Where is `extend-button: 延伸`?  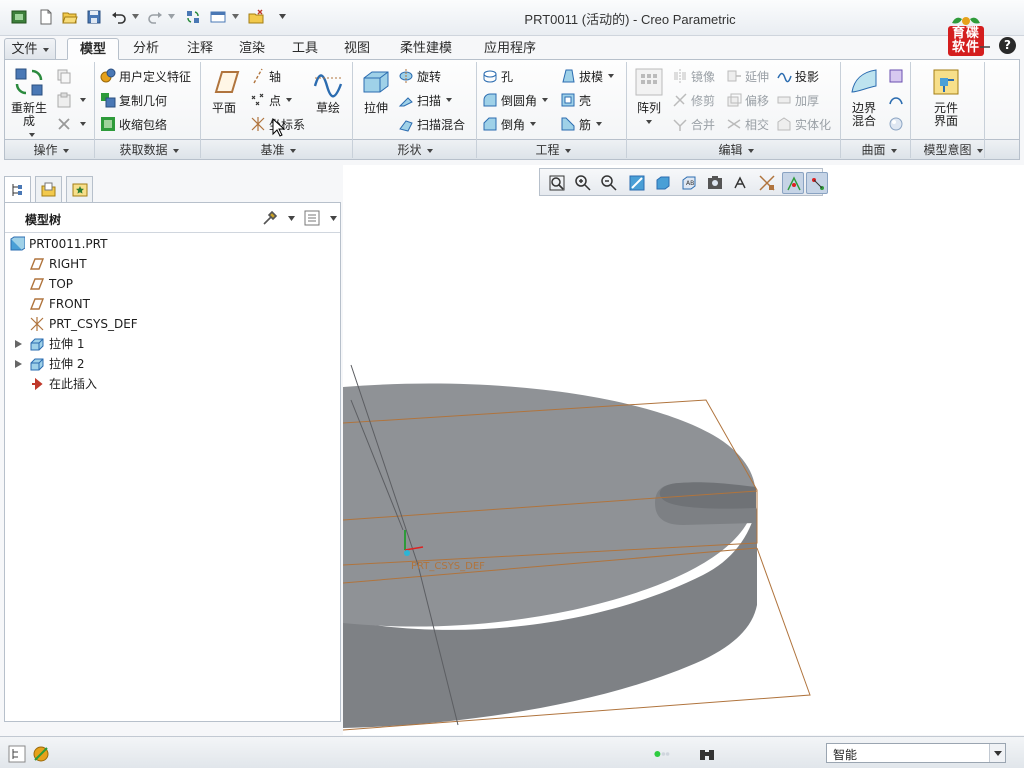 extend-button: 延伸 is located at coordinates (747, 76).